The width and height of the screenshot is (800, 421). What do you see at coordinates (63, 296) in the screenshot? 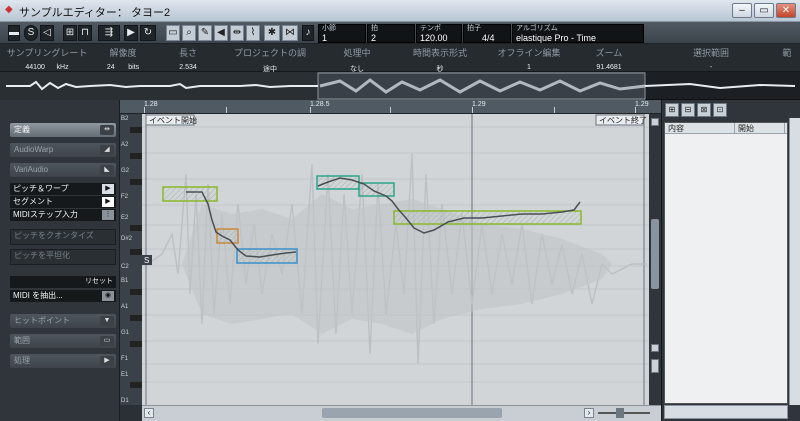
I see `extract-midi-button: MIDI を抽出... ◉` at bounding box center [63, 296].